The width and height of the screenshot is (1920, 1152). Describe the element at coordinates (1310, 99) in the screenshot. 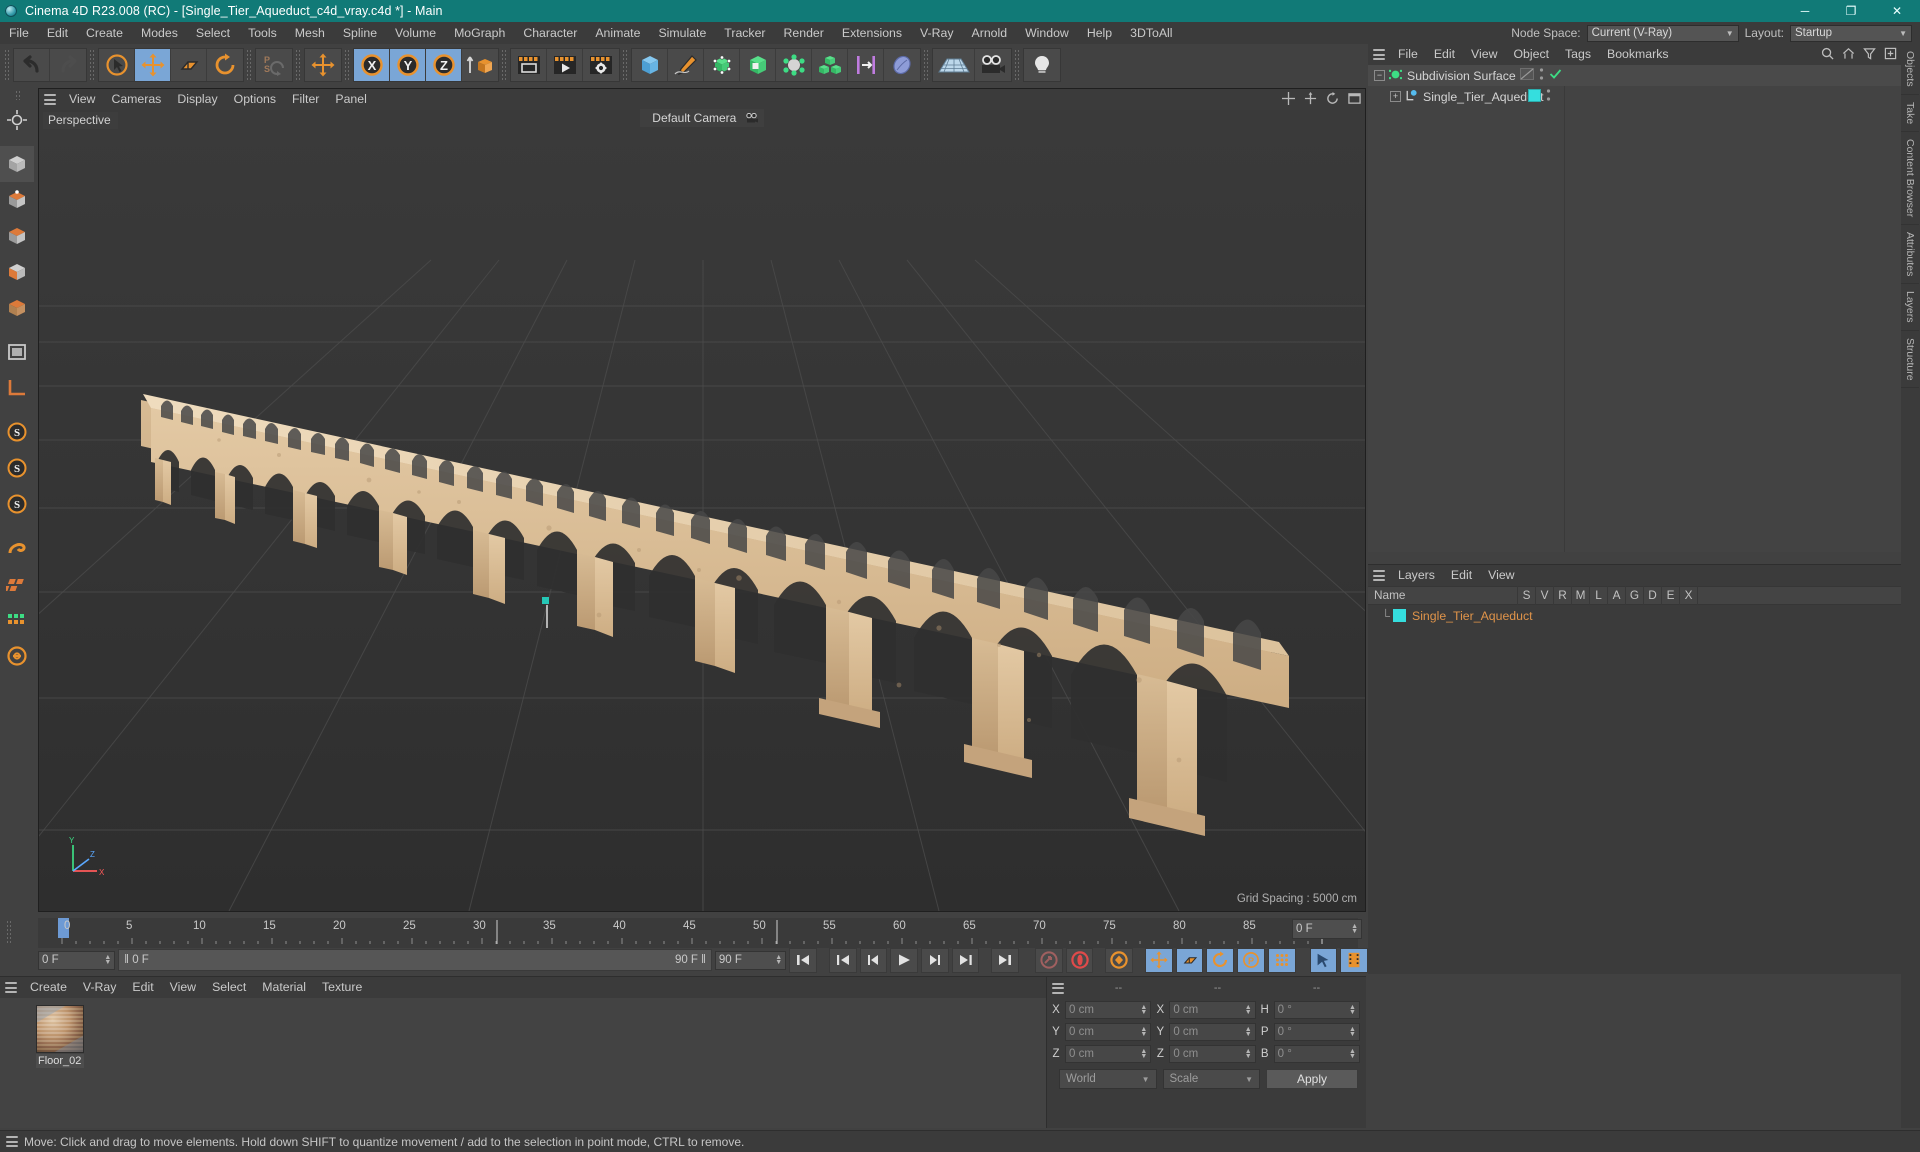

I see `zoom-icon` at that location.